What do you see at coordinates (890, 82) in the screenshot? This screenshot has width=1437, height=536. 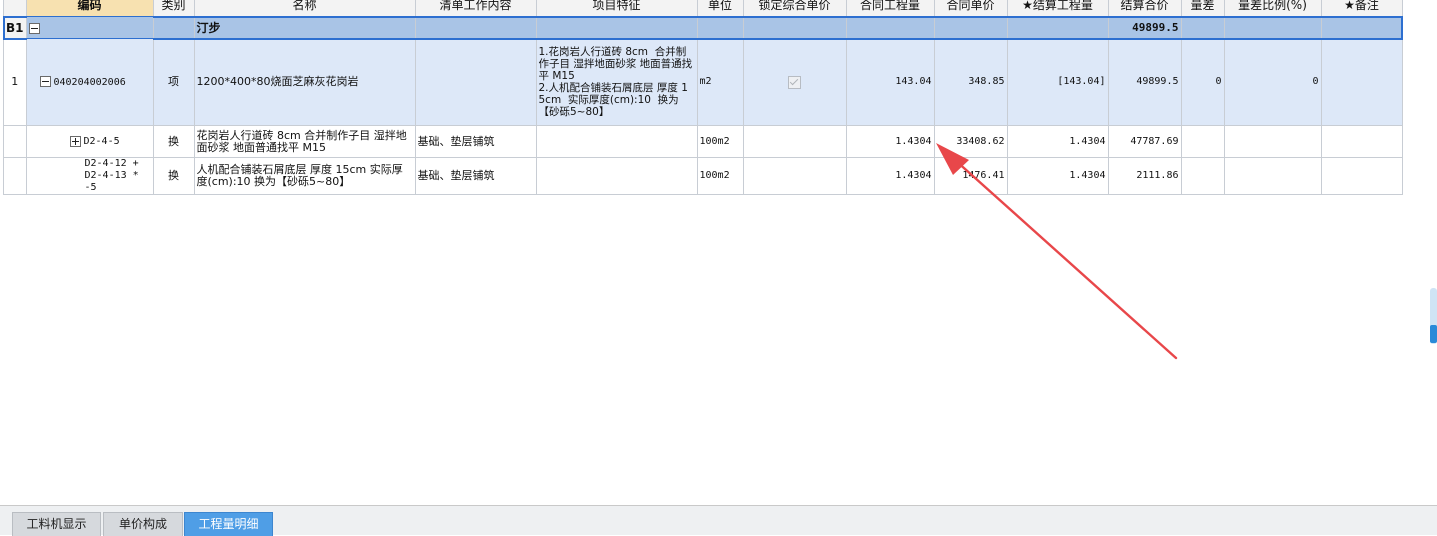 I see `contract-qty-cell: 143.04` at bounding box center [890, 82].